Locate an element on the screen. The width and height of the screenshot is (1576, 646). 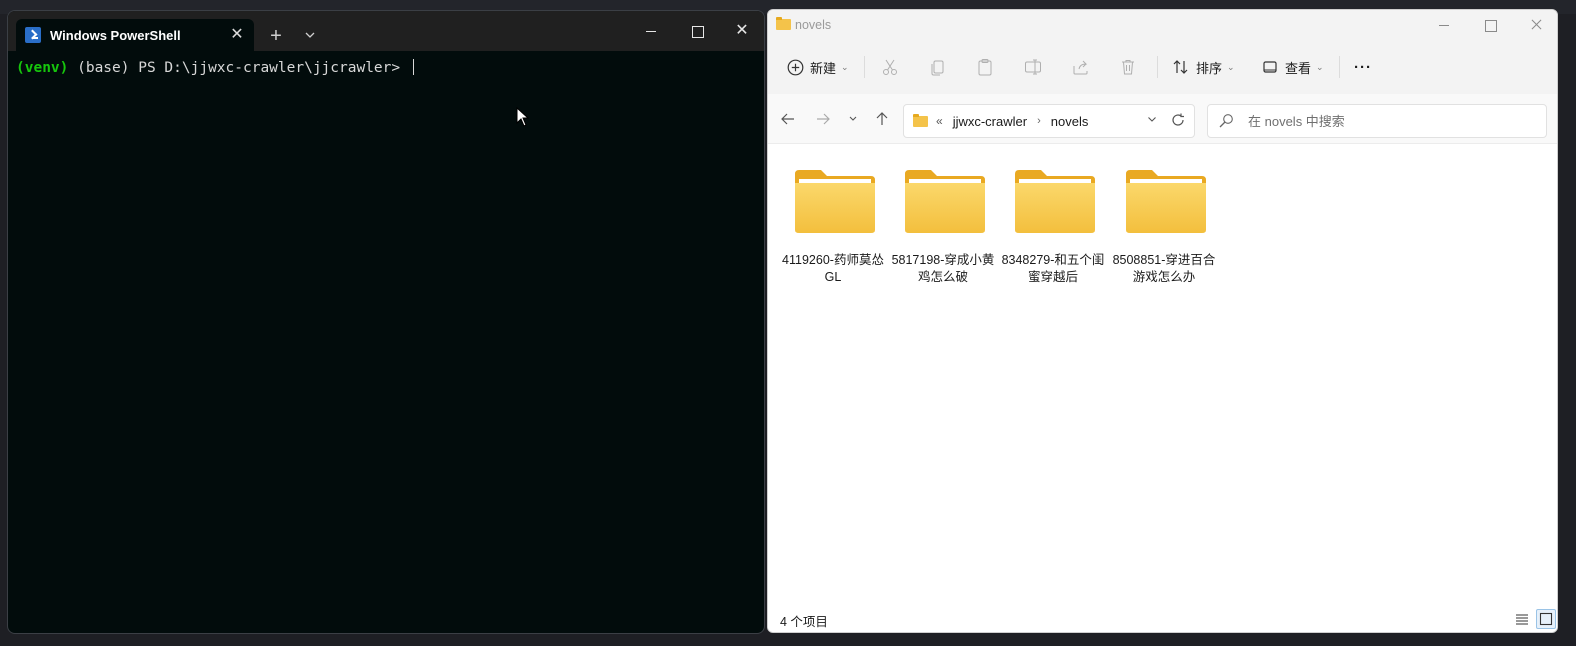
folder-name: 5817198-穿成小黄鸡怎么破 is located at coordinates (943, 268).